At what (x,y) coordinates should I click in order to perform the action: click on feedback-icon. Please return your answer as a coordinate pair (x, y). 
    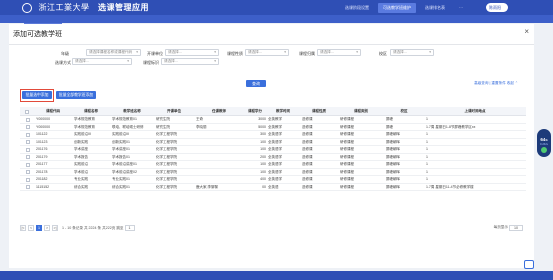
    Looking at the image, I should click on (529, 264).